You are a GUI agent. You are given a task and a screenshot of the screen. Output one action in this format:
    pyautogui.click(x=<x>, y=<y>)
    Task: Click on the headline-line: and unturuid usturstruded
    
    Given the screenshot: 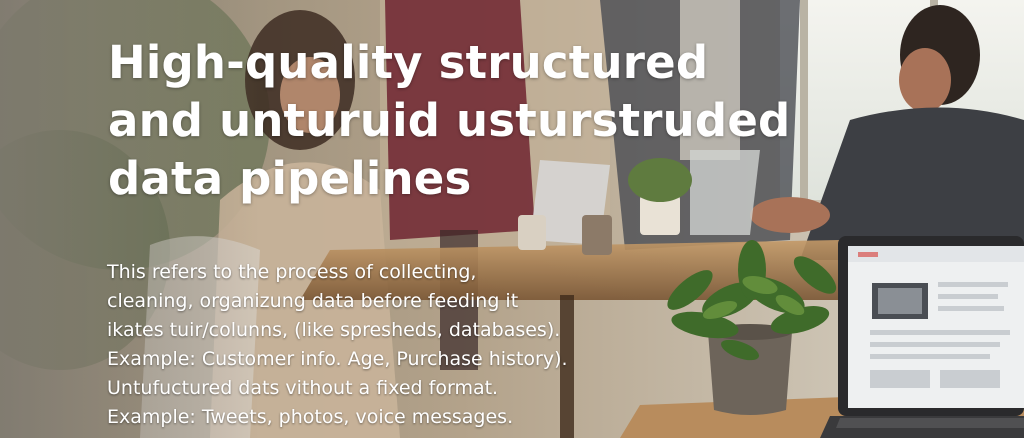 What is the action you would take?
    pyautogui.click(x=449, y=120)
    